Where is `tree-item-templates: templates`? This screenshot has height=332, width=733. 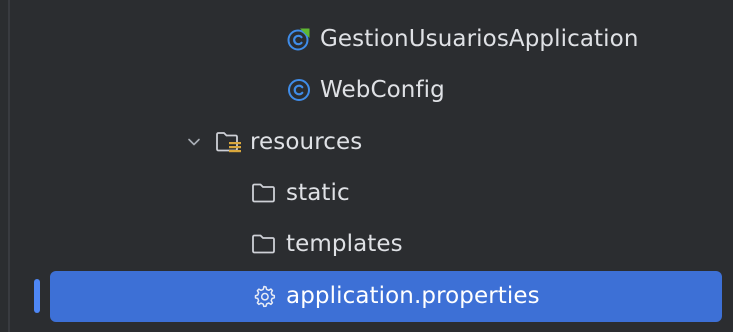 tree-item-templates: templates is located at coordinates (366, 244).